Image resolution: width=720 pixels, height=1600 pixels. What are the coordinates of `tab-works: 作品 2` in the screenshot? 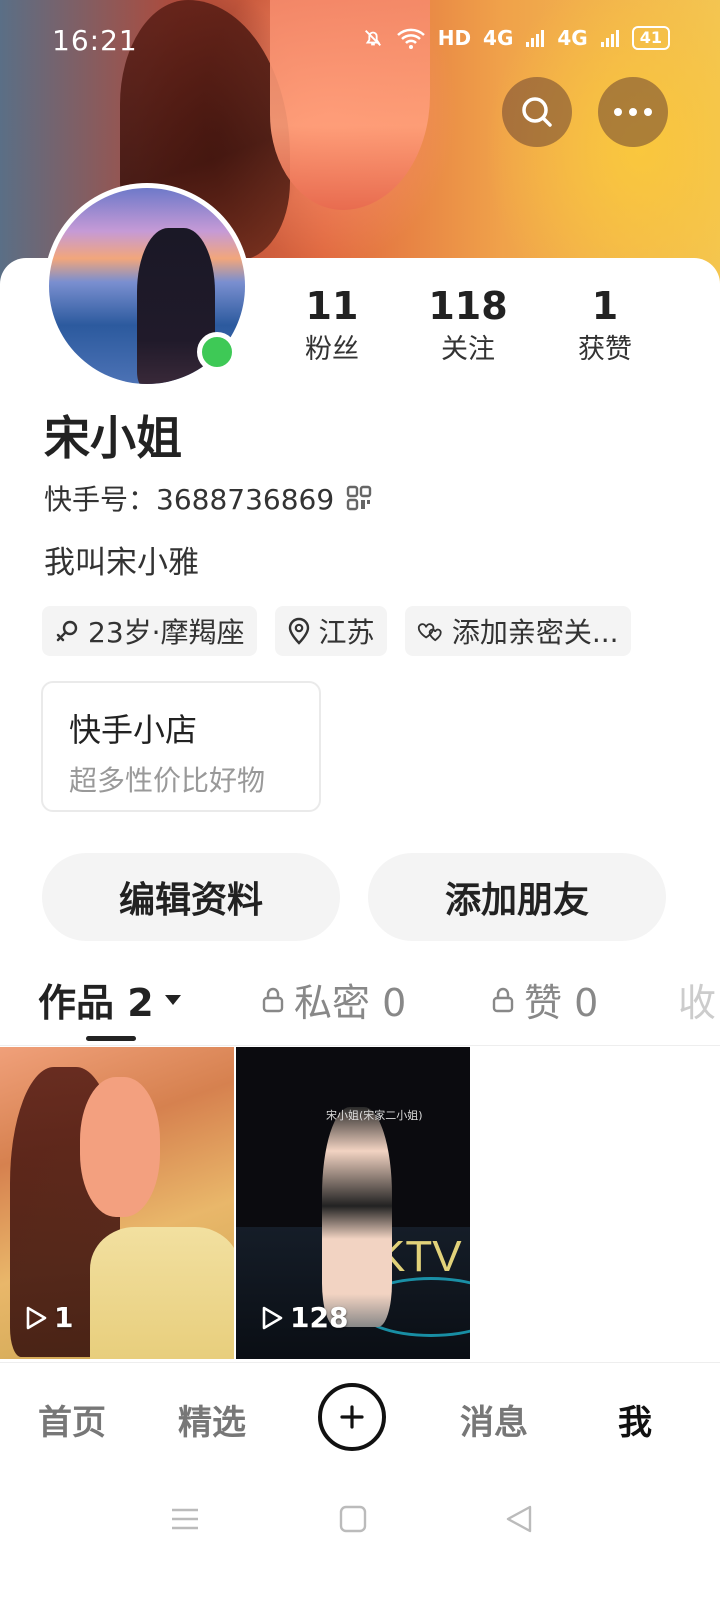 It's located at (110, 999).